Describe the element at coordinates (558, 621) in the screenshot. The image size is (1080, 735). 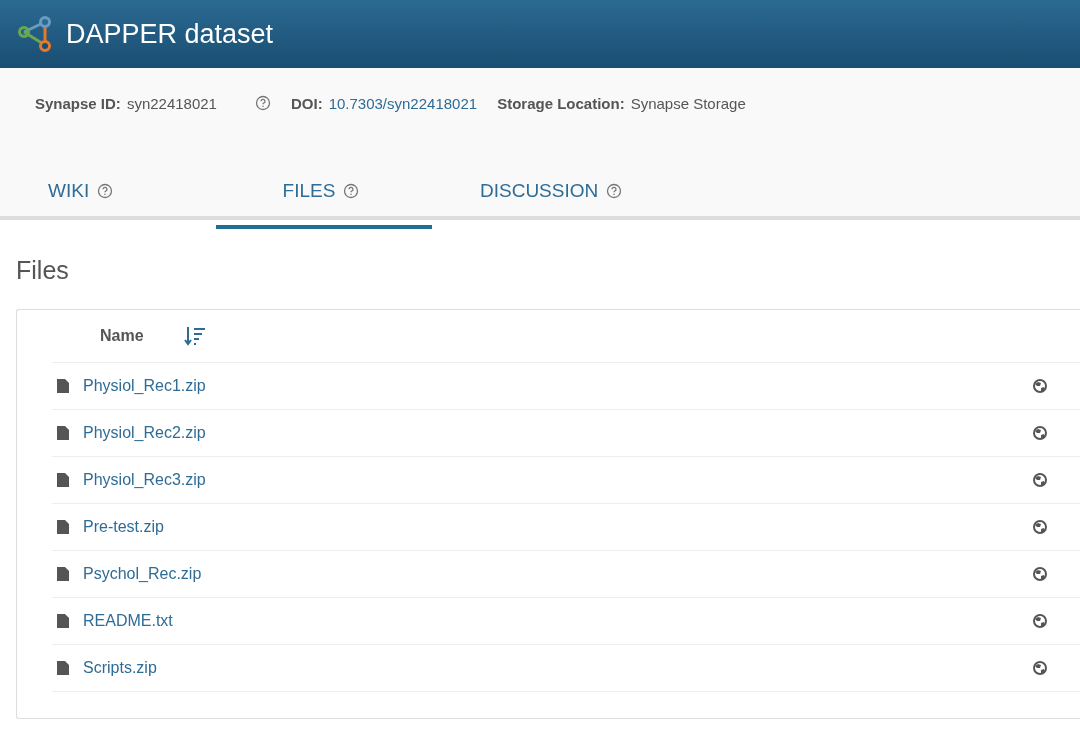
I see `file-link: README.txt` at that location.